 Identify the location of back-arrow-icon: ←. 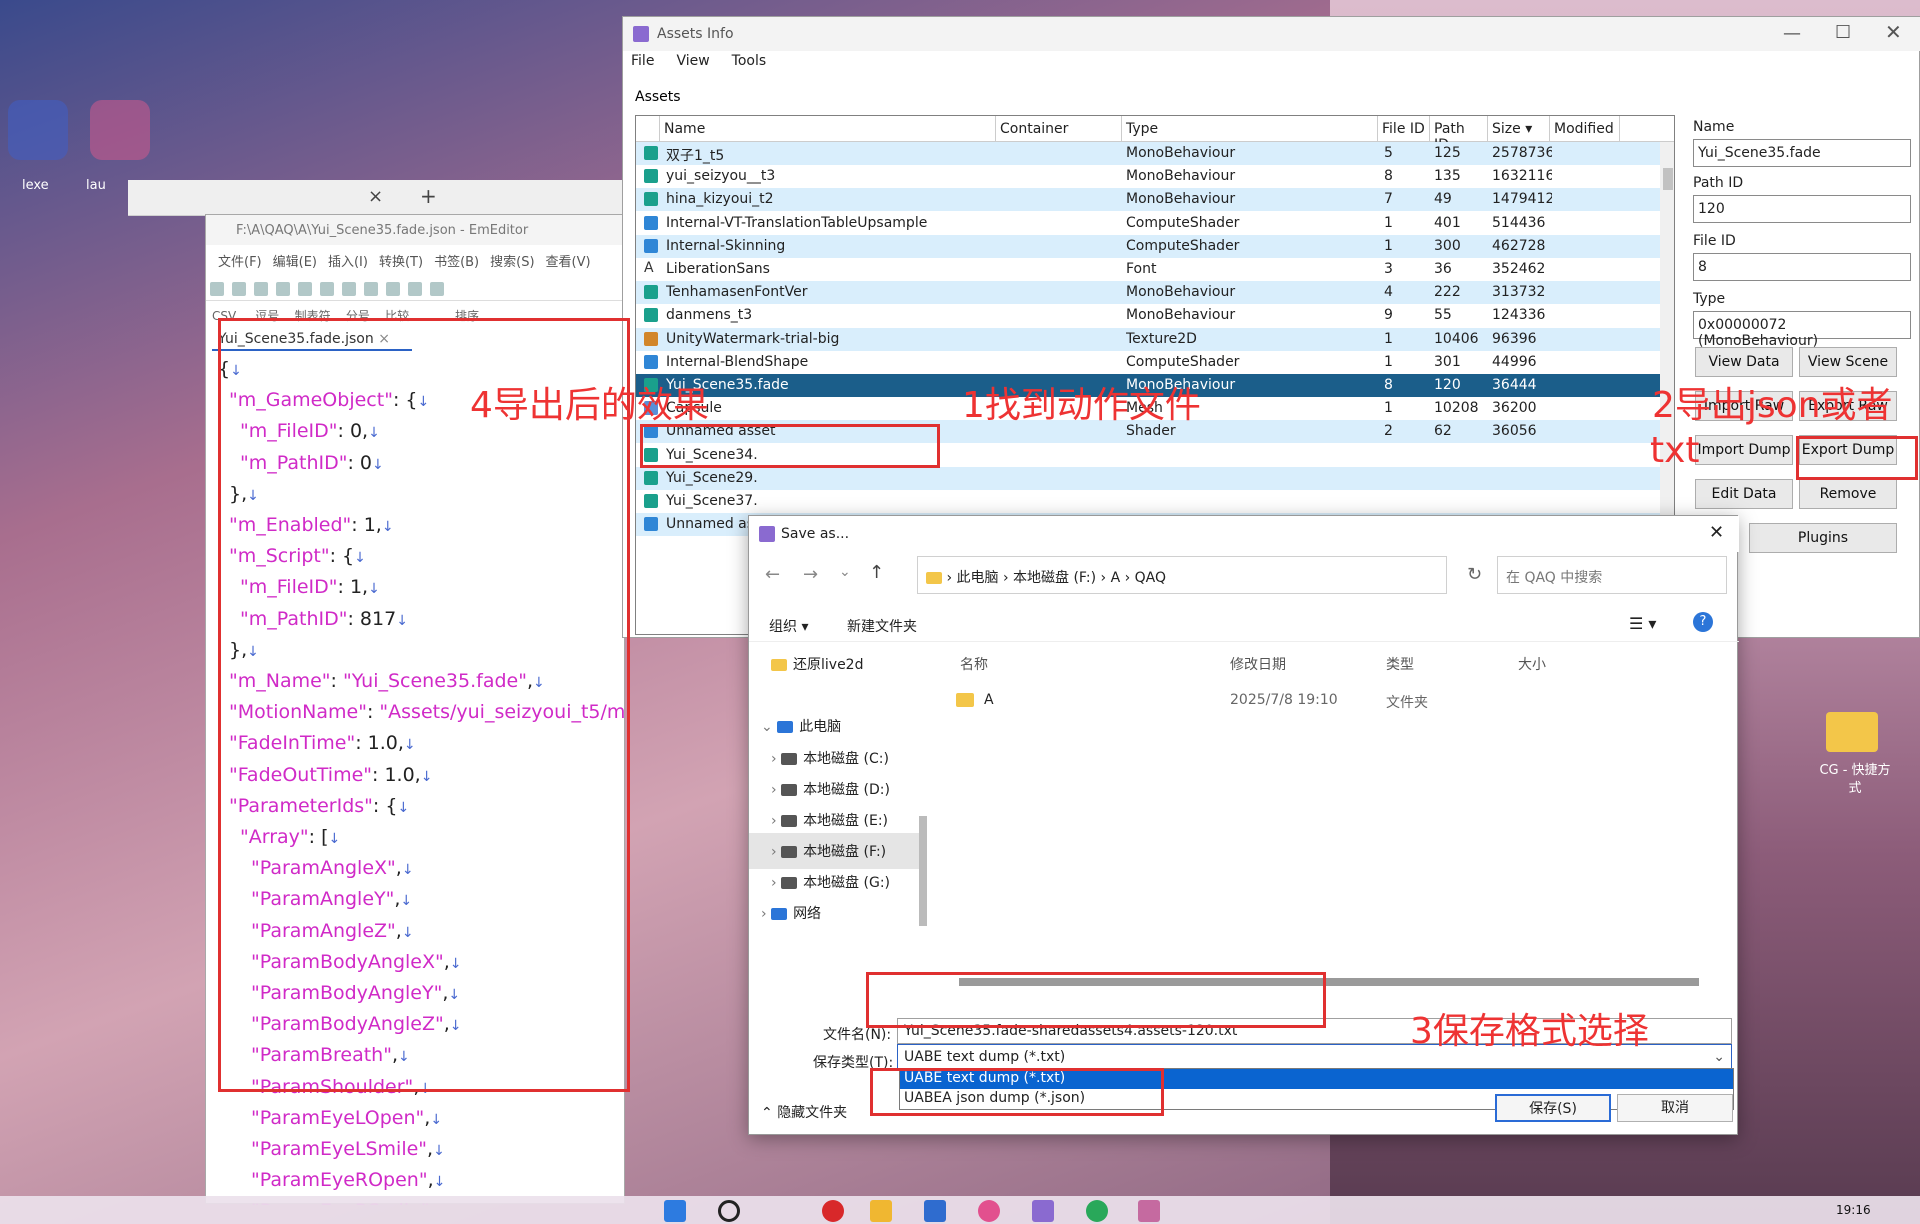
(772, 574).